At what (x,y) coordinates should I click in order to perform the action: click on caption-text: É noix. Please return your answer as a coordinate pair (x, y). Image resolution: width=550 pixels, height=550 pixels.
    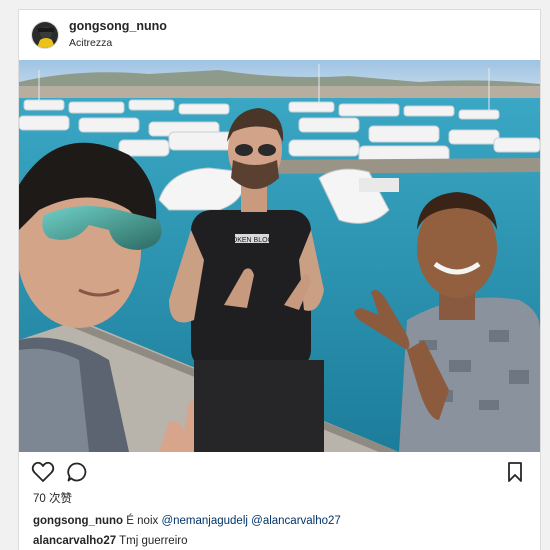
    Looking at the image, I should click on (142, 521).